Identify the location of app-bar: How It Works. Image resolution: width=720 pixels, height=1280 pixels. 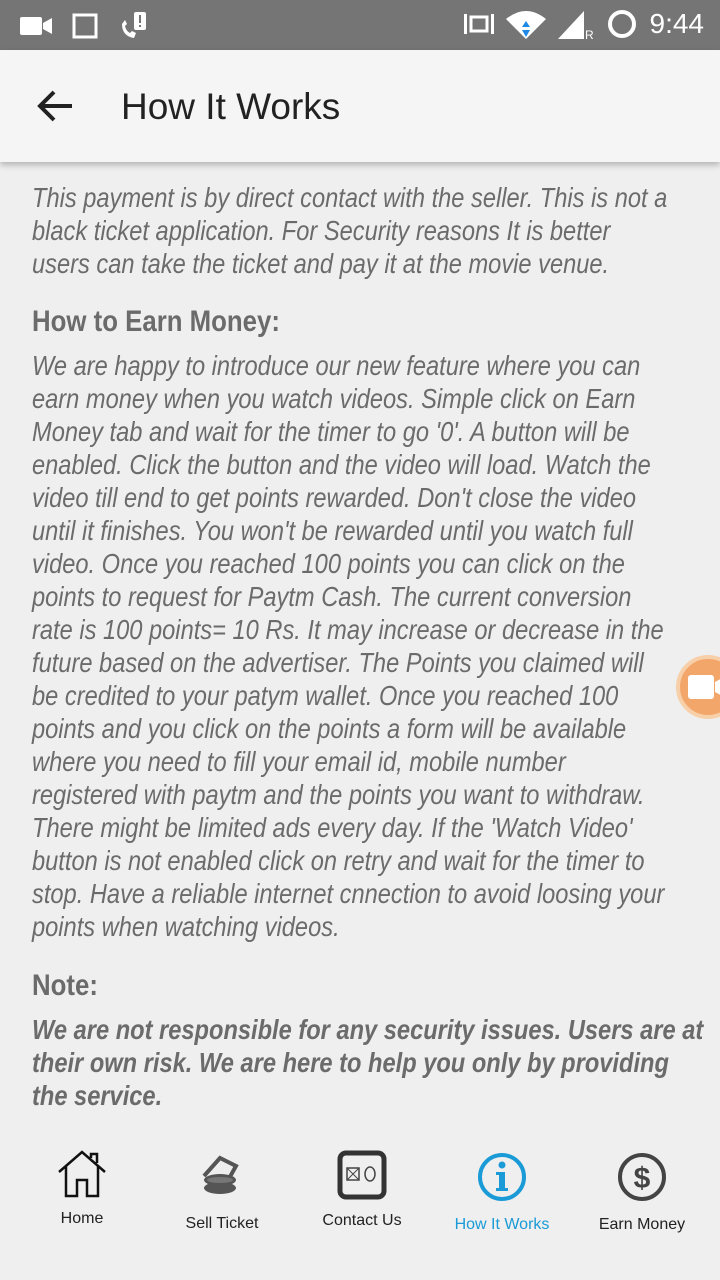
(360, 106).